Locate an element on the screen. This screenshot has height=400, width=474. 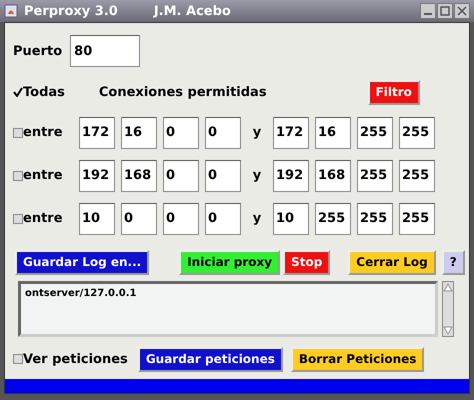
minimize-icon is located at coordinates (428, 11).